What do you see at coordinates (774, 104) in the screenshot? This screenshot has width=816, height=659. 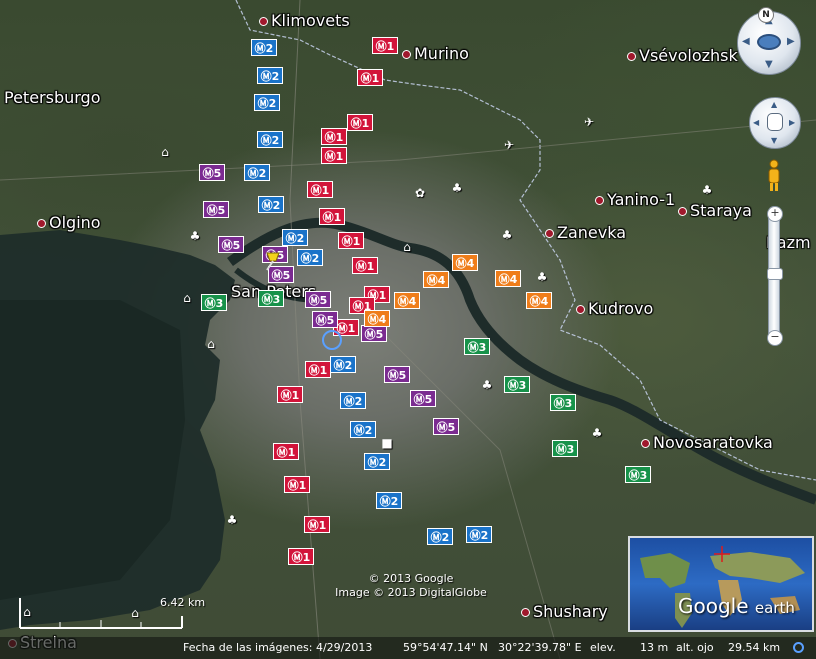 I see `move-up-arrow-icon: ▲` at bounding box center [774, 104].